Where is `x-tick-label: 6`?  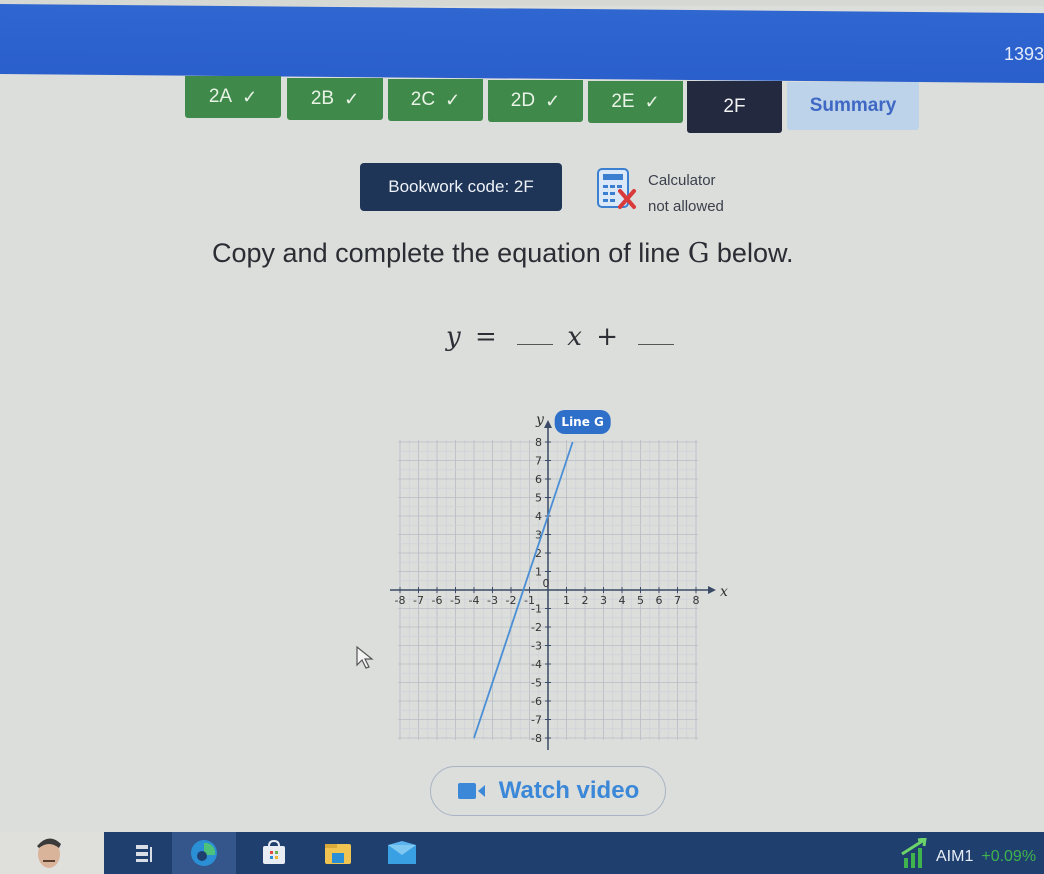 x-tick-label: 6 is located at coordinates (659, 600).